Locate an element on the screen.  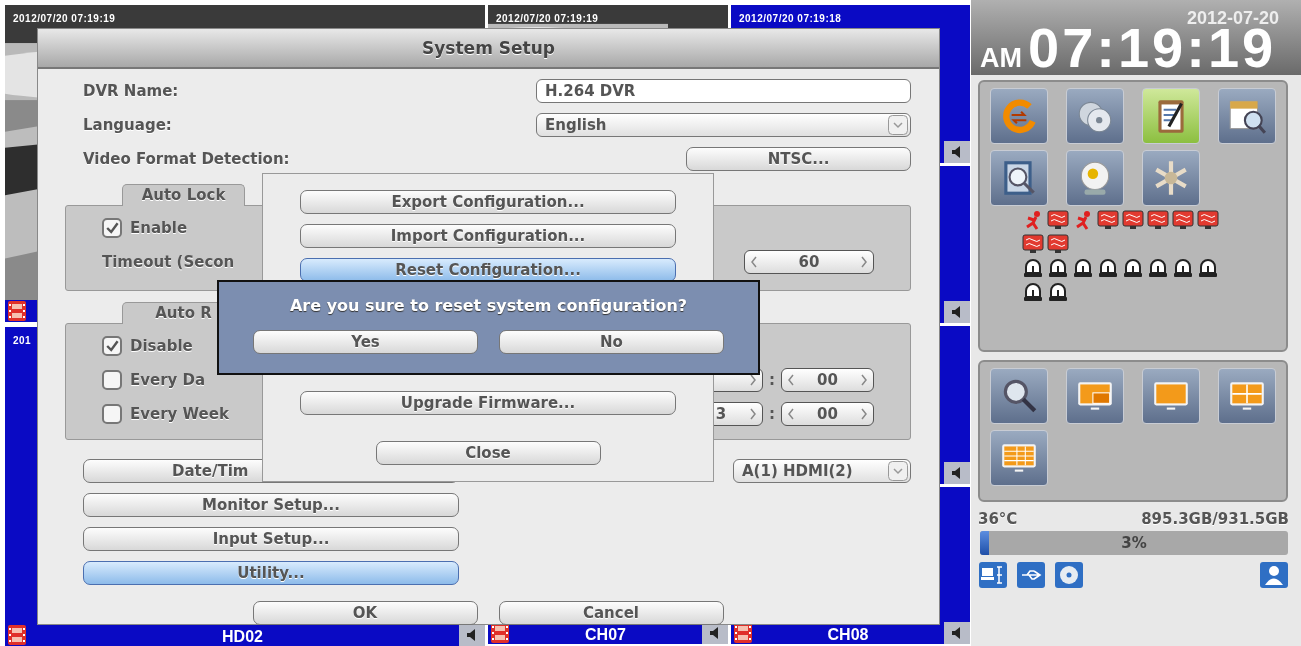
channel-label: CH08 is located at coordinates (848, 635).